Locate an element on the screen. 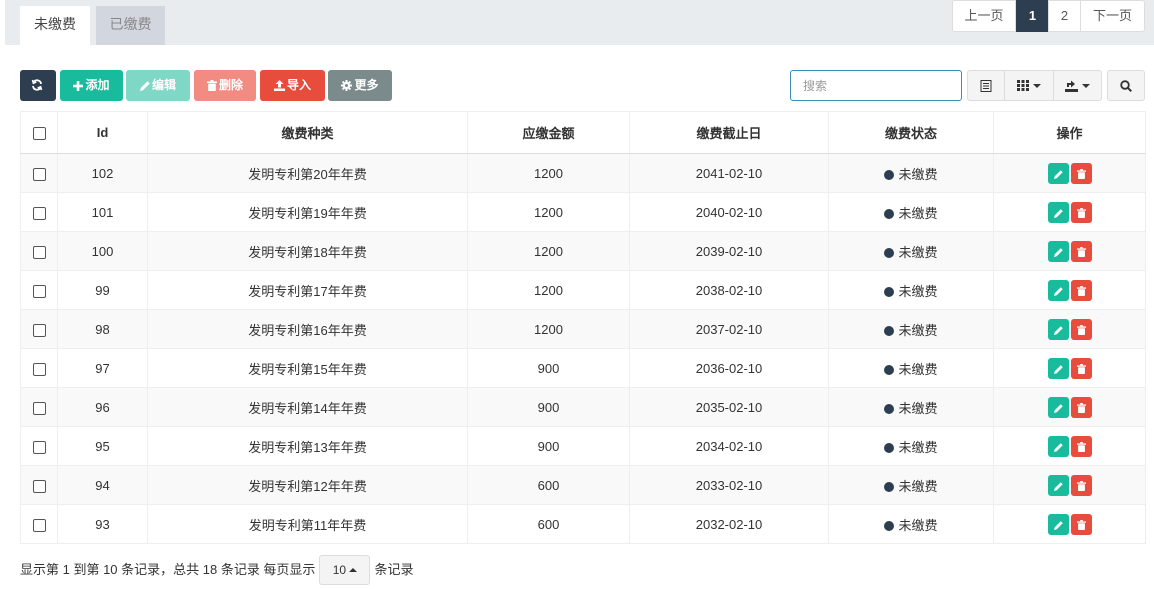 Image resolution: width=1154 pixels, height=589 pixels. add-label: 添加 is located at coordinates (97, 85).